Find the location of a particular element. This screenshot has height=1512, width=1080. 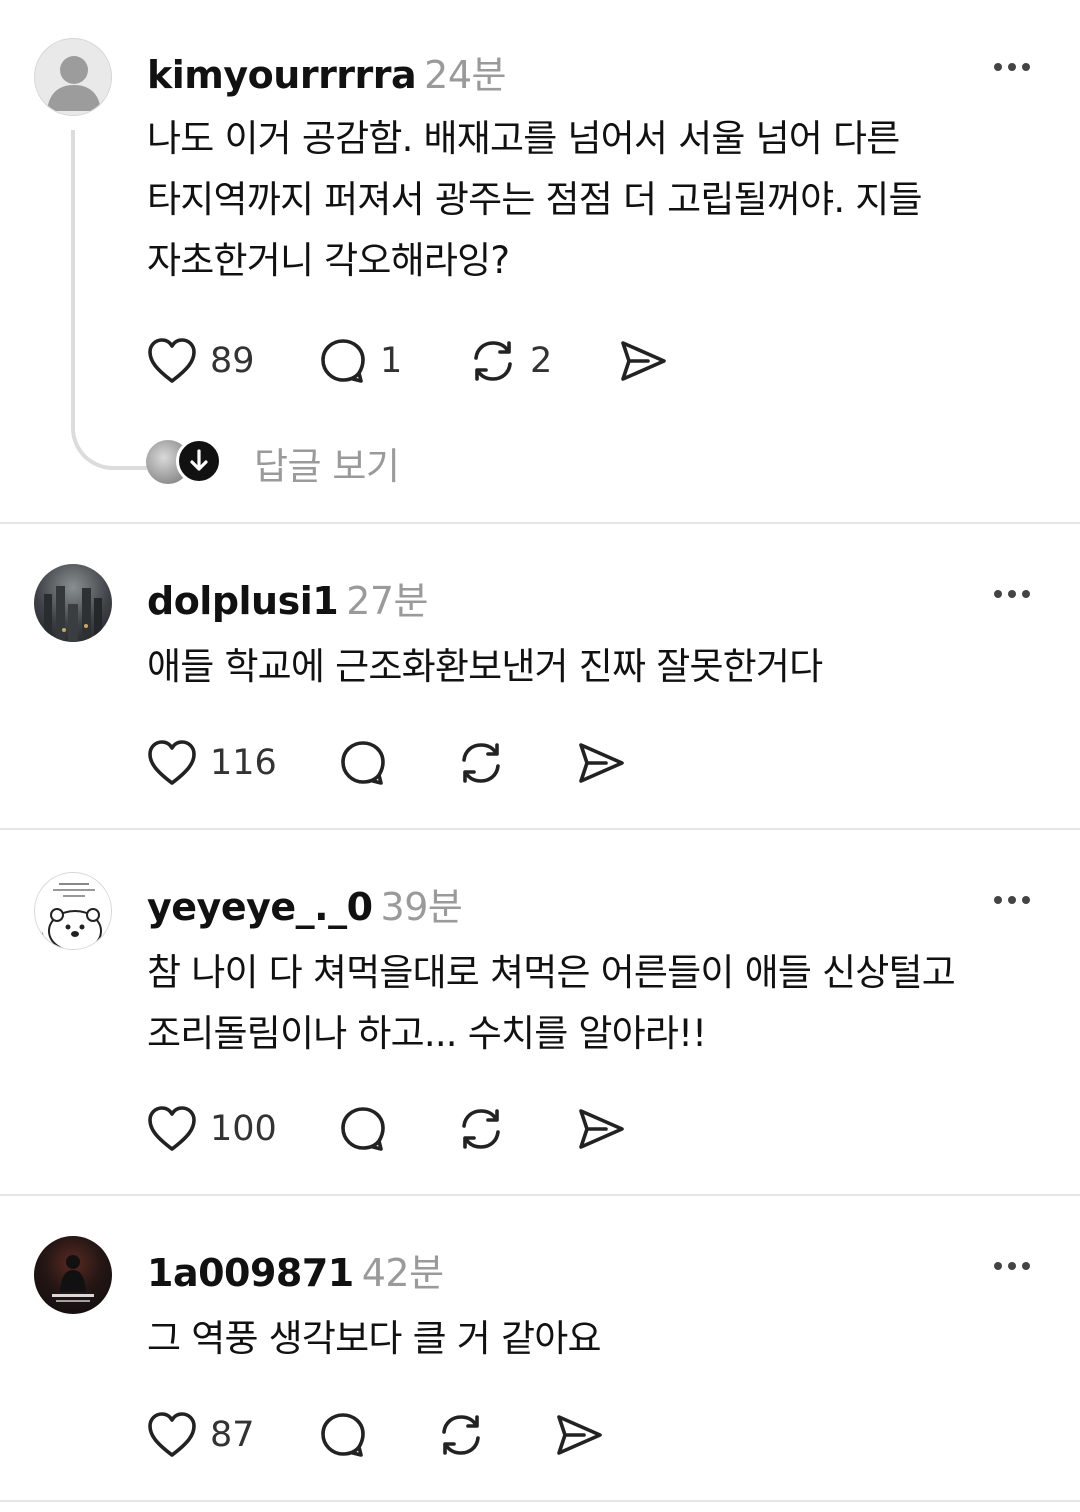

username: dolplusi1 27분 is located at coordinates (288, 597).